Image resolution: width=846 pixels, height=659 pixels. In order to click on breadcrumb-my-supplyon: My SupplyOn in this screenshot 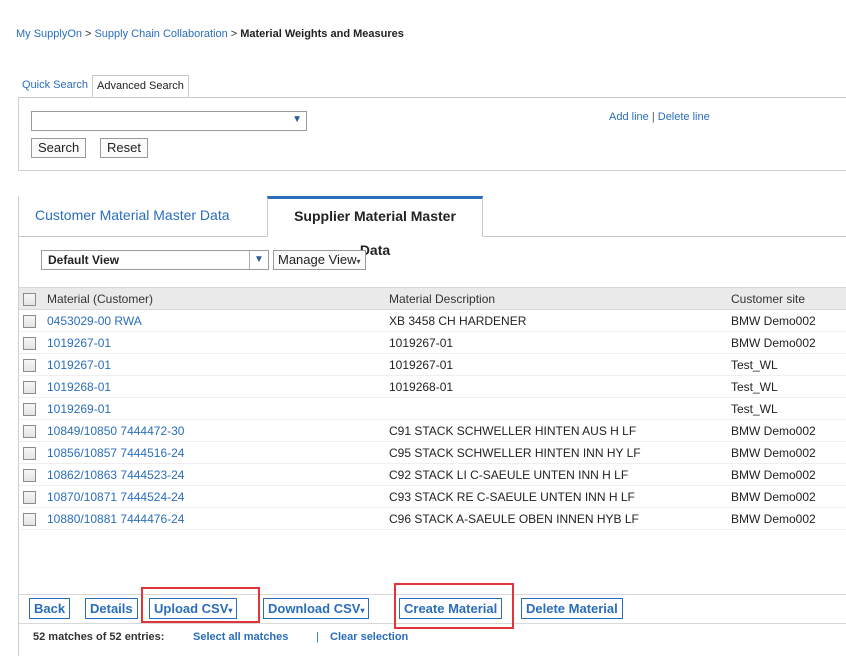, I will do `click(49, 34)`.